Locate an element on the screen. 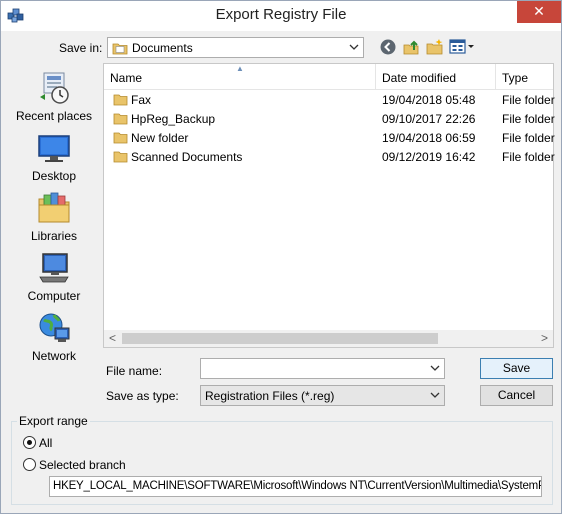  place-label: Computer is located at coordinates (54, 296).